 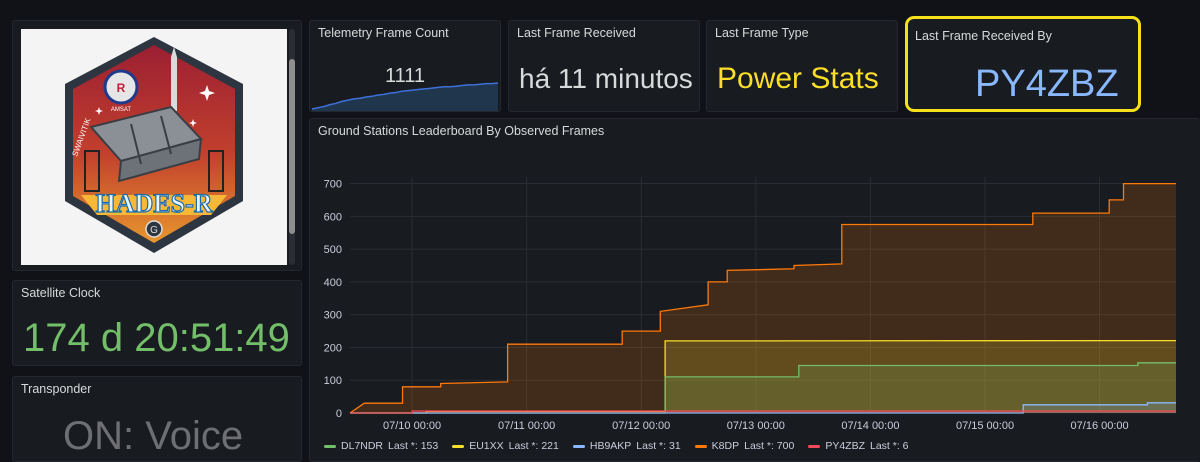 I want to click on x-tick-label: 07/16 00:00, so click(x=1100, y=426).